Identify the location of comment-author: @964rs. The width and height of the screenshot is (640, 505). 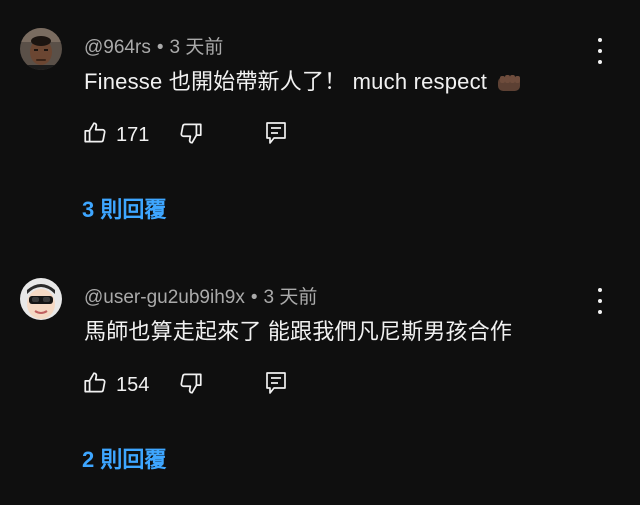
(117, 47).